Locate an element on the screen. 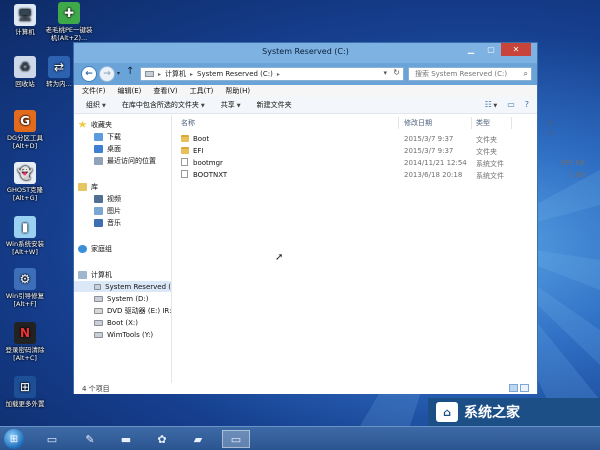 This screenshot has width=600, height=450. file-date: 2014/11/21 12:54 is located at coordinates (435, 163).